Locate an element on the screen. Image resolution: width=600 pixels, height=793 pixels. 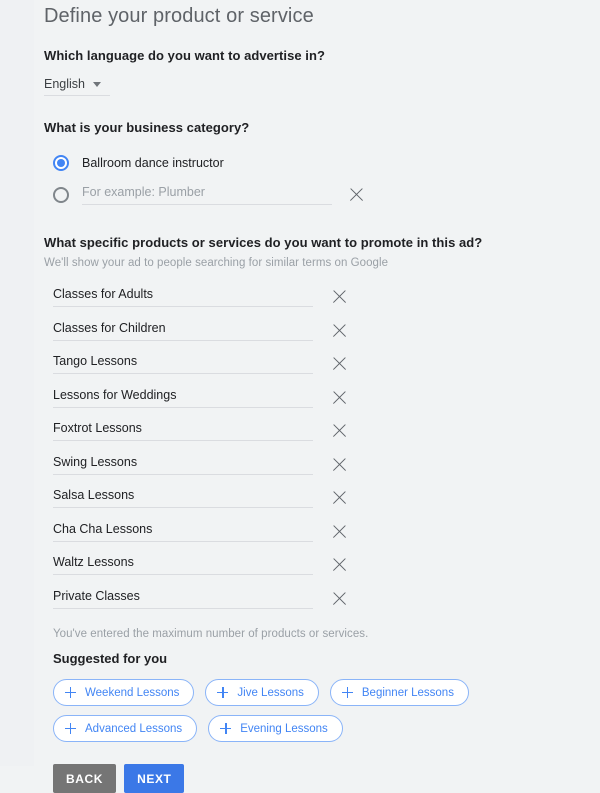
category-option-label: Ballroom dance instructor is located at coordinates (153, 163).